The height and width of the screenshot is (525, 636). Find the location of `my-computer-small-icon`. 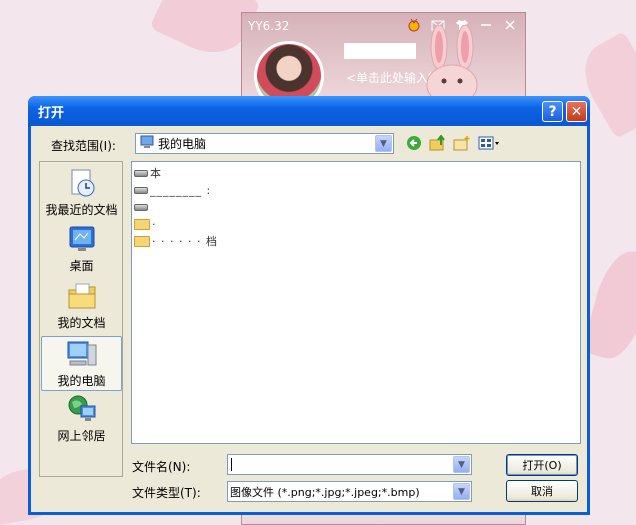

my-computer-small-icon is located at coordinates (147, 143).